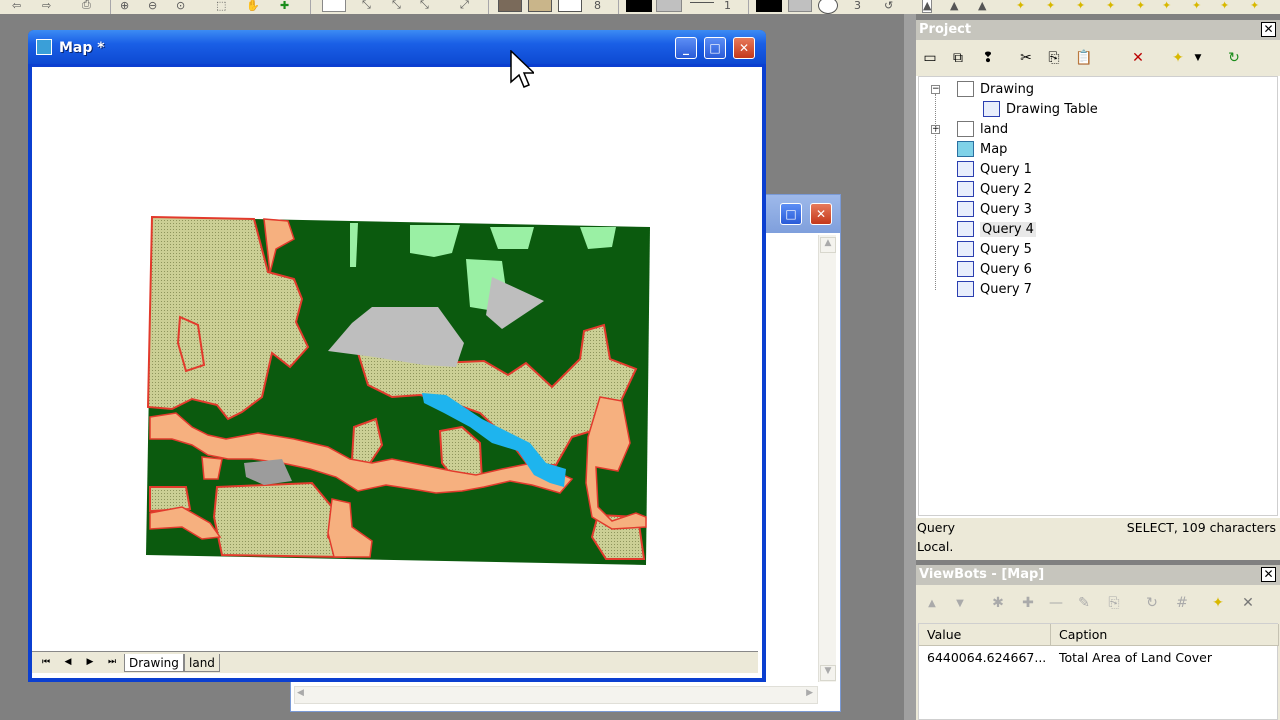  What do you see at coordinates (397, 47) in the screenshot?
I see `map-window-titlebar: Map * _ □ ✕` at bounding box center [397, 47].